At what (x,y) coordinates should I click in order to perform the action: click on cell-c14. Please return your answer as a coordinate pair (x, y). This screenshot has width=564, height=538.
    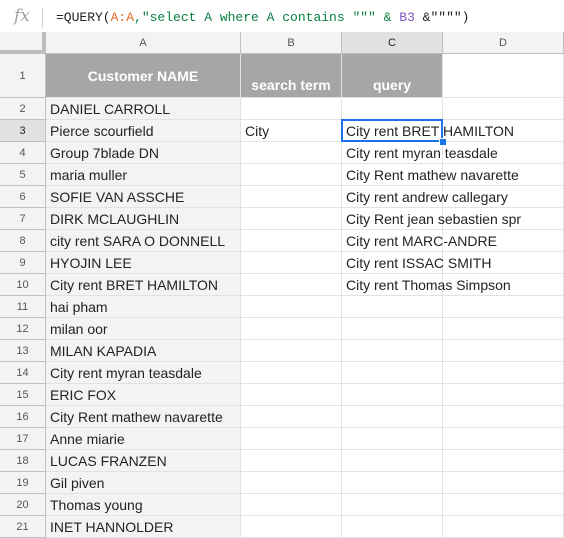
    Looking at the image, I should click on (392, 373).